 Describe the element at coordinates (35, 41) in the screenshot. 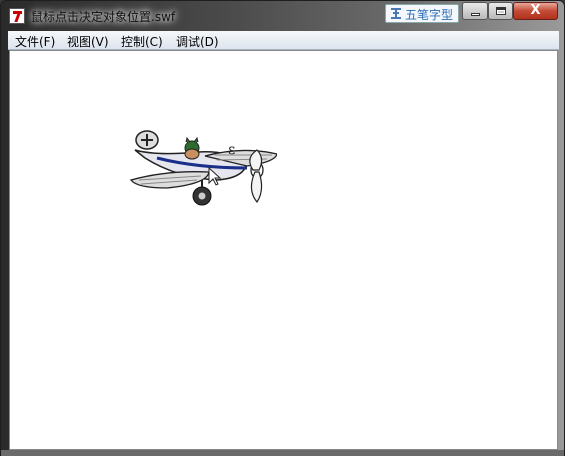

I see `menu-file: 文件(F)` at that location.